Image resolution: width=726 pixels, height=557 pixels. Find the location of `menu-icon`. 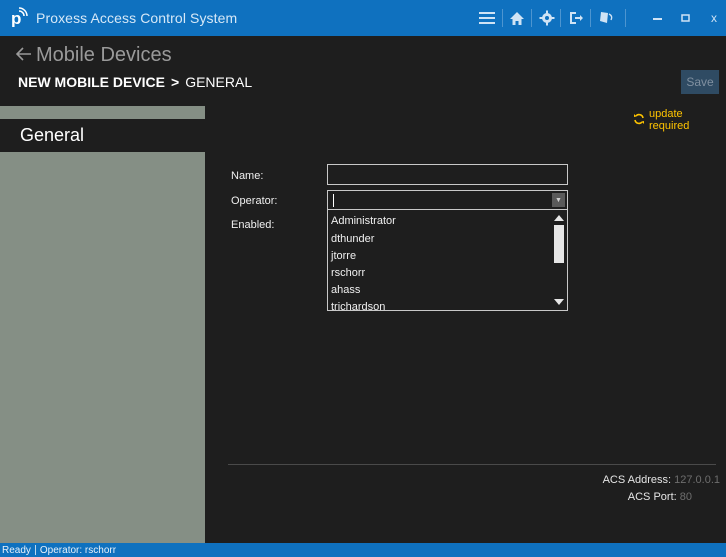

menu-icon is located at coordinates (487, 18).